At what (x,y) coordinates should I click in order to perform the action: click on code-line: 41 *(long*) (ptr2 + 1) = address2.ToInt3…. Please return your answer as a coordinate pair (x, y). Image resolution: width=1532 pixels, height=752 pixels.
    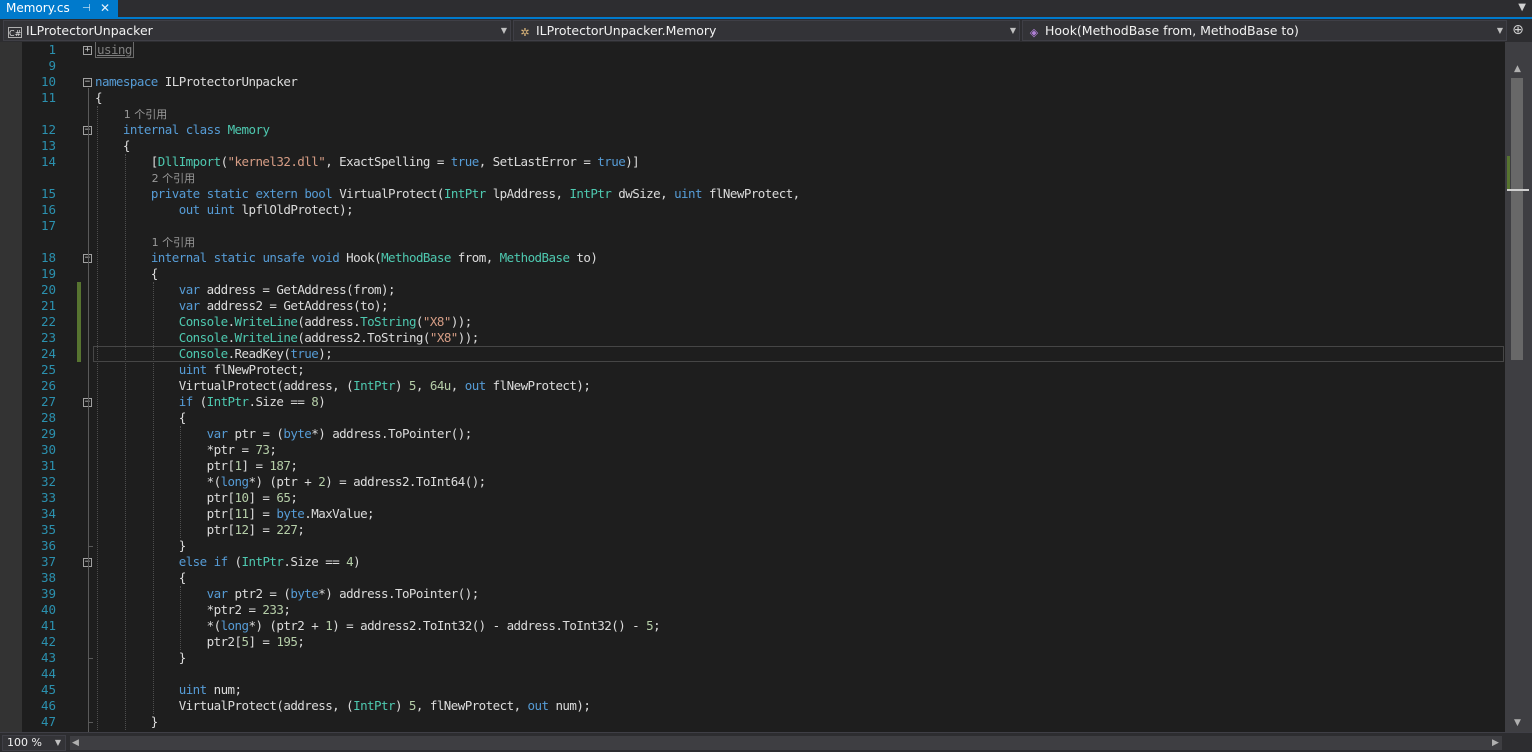
    Looking at the image, I should click on (752, 626).